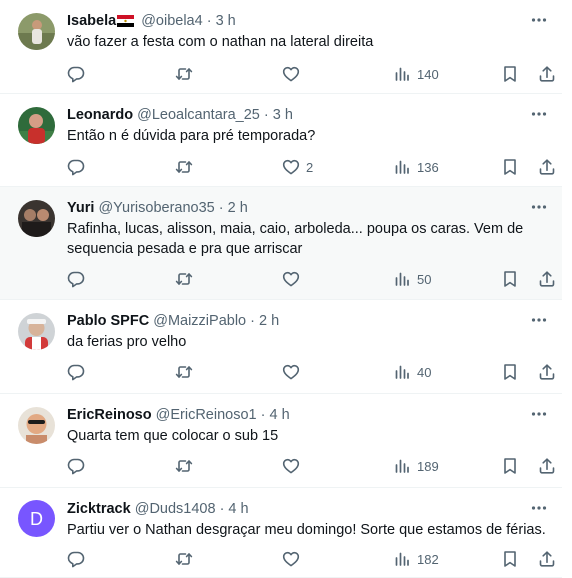 This screenshot has width=572, height=578. Describe the element at coordinates (412, 372) in the screenshot. I see `views-button: 40` at that location.